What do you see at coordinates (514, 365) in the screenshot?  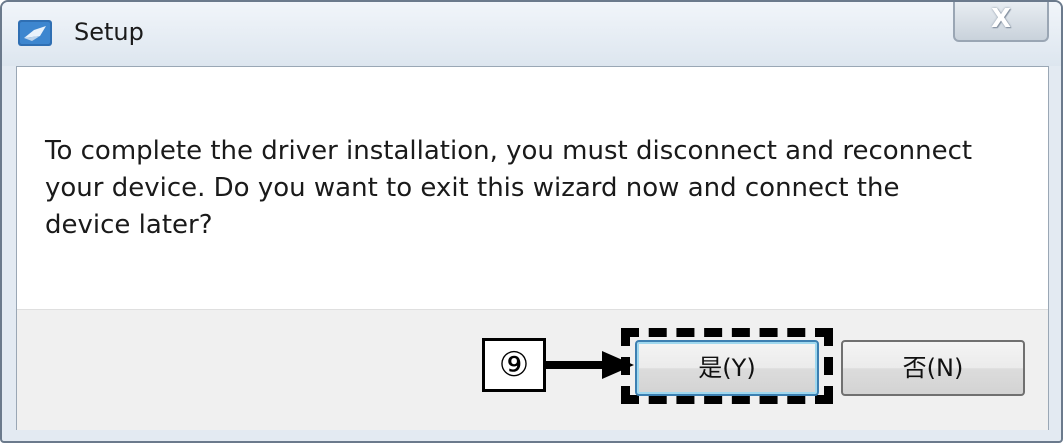 I see `step-callout: ⑨` at bounding box center [514, 365].